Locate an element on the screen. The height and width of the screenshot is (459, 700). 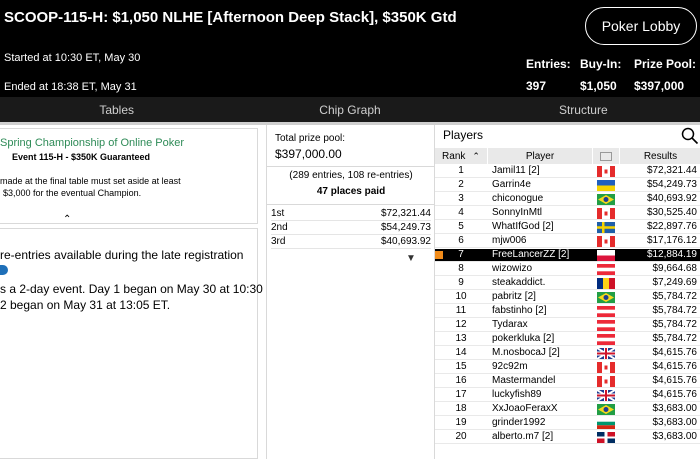
player-row: 19 grinder1992 $3,683.00 is located at coordinates (567, 423).